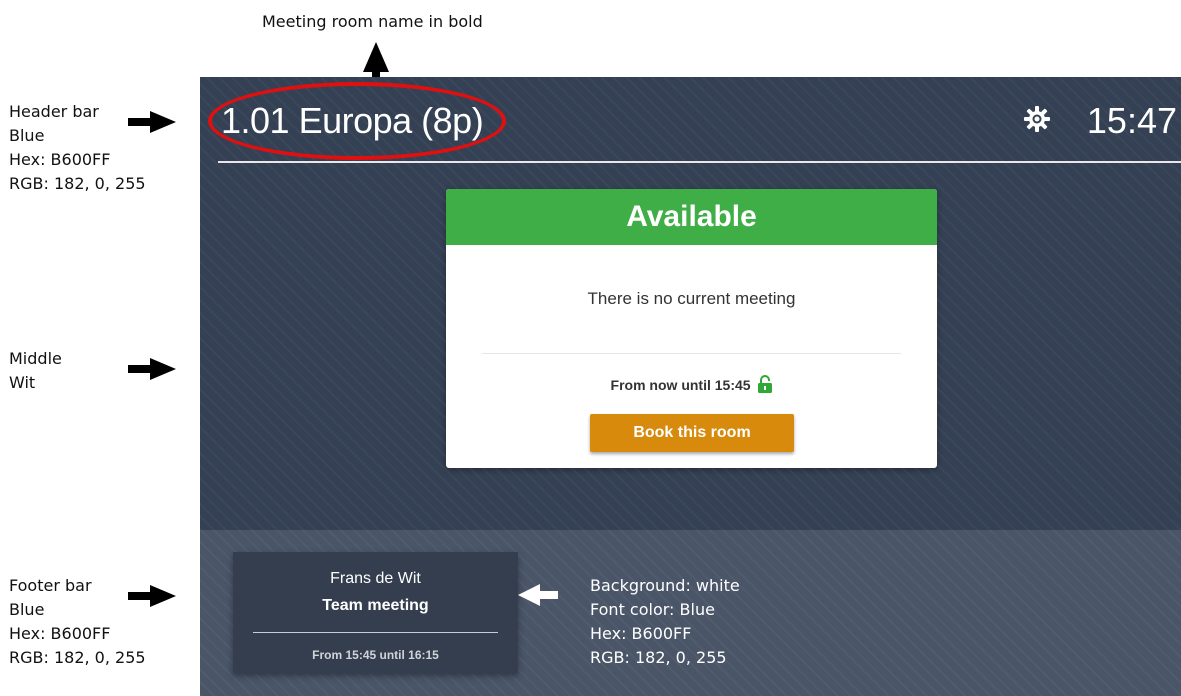  What do you see at coordinates (691, 353) in the screenshot?
I see `panel-divider` at bounding box center [691, 353].